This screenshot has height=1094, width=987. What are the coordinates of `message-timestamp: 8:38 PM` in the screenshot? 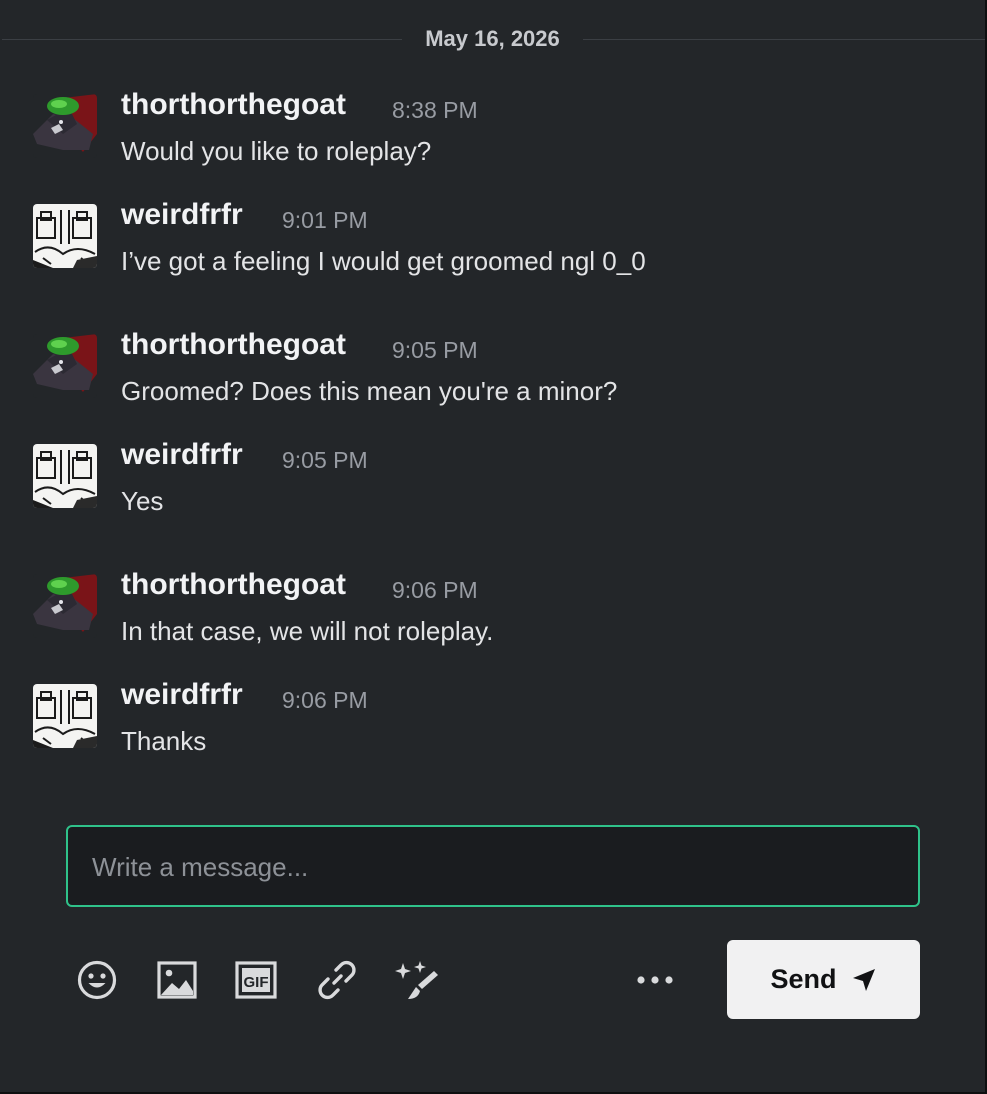 It's located at (435, 110).